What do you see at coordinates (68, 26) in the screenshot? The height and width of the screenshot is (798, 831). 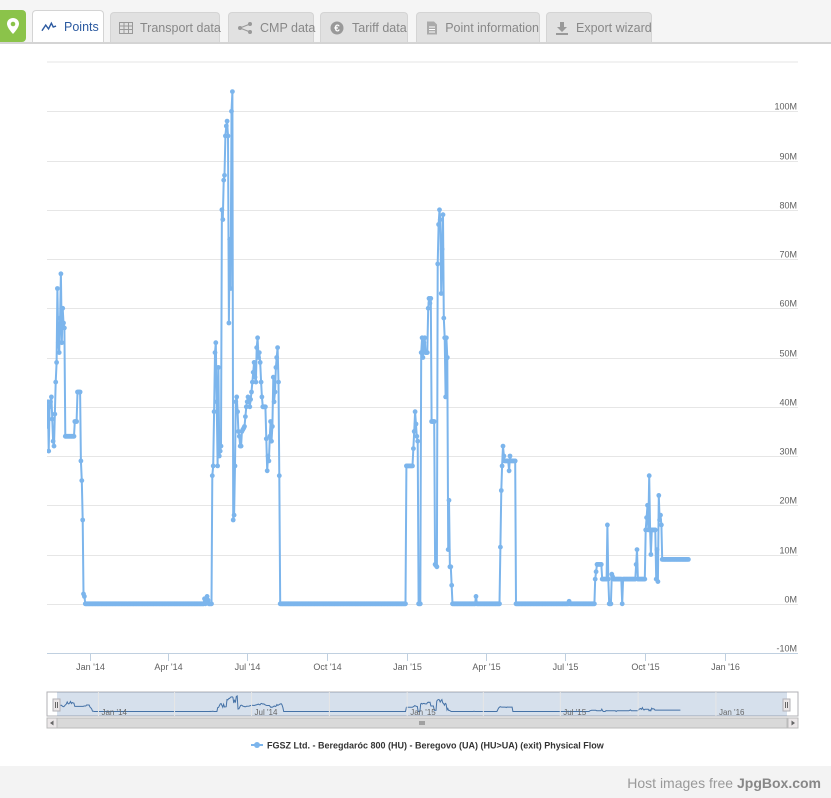 I see `tab-points: Points` at bounding box center [68, 26].